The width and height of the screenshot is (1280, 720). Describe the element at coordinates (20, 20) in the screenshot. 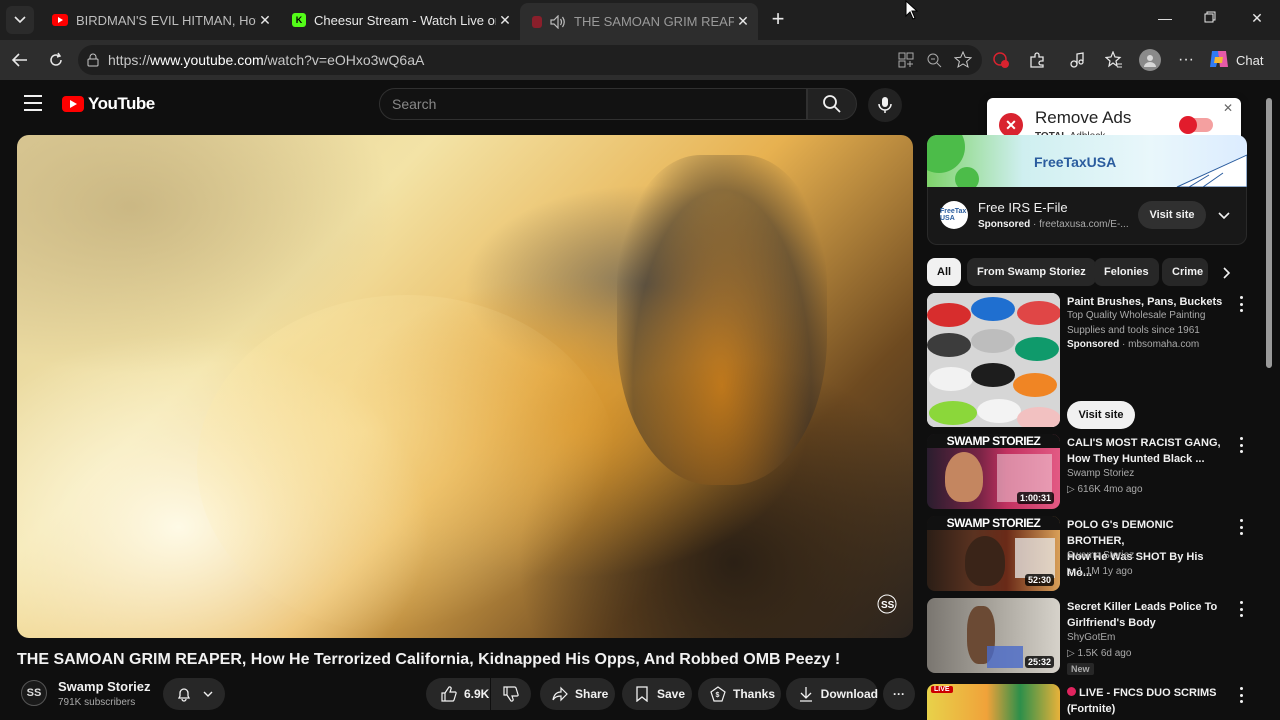

I see `tab-actions-menu-button` at that location.